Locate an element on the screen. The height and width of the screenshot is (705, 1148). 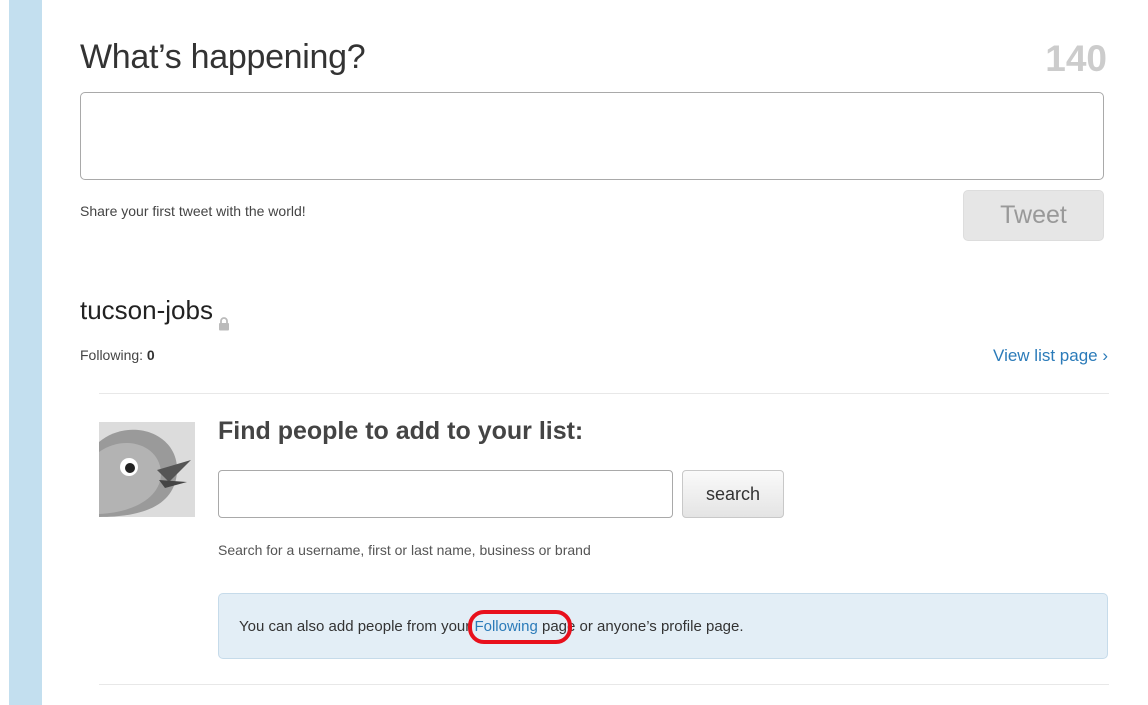
following-number: 0 is located at coordinates (150, 355).